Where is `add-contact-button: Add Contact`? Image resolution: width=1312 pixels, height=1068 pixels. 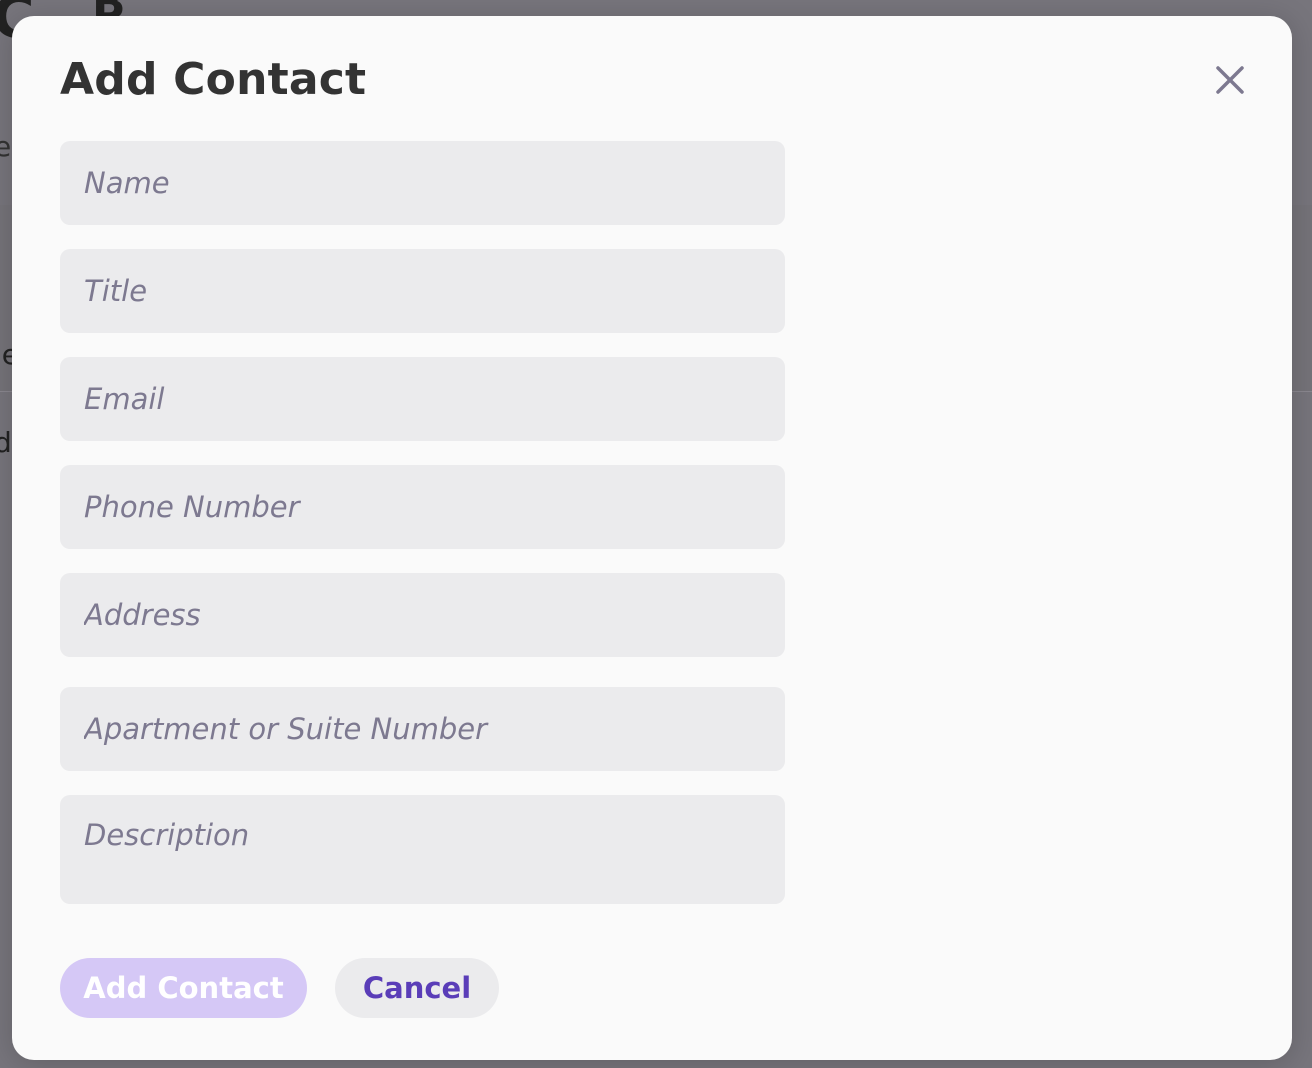 add-contact-button: Add Contact is located at coordinates (183, 988).